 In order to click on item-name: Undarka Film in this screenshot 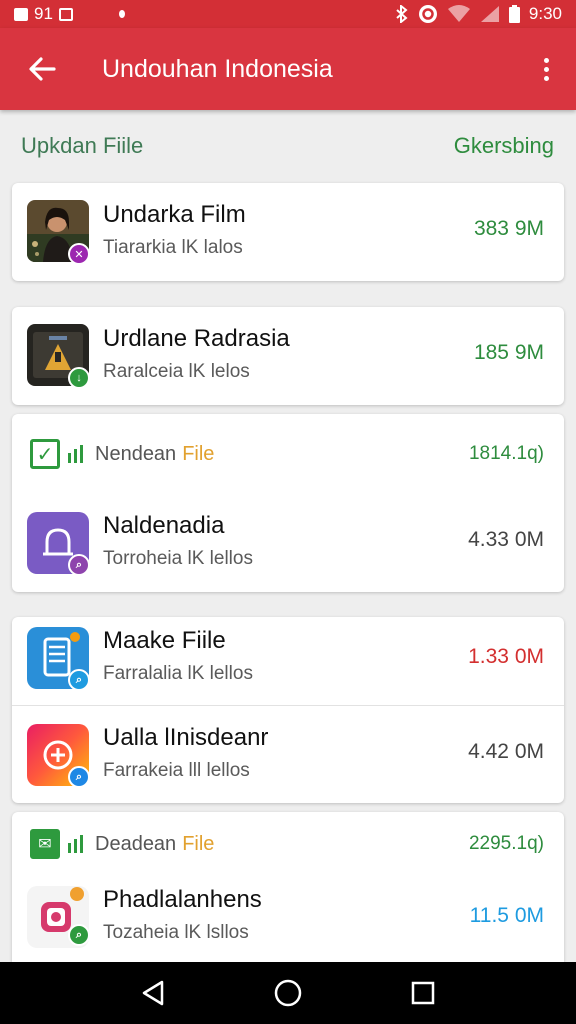, I will do `click(174, 214)`.